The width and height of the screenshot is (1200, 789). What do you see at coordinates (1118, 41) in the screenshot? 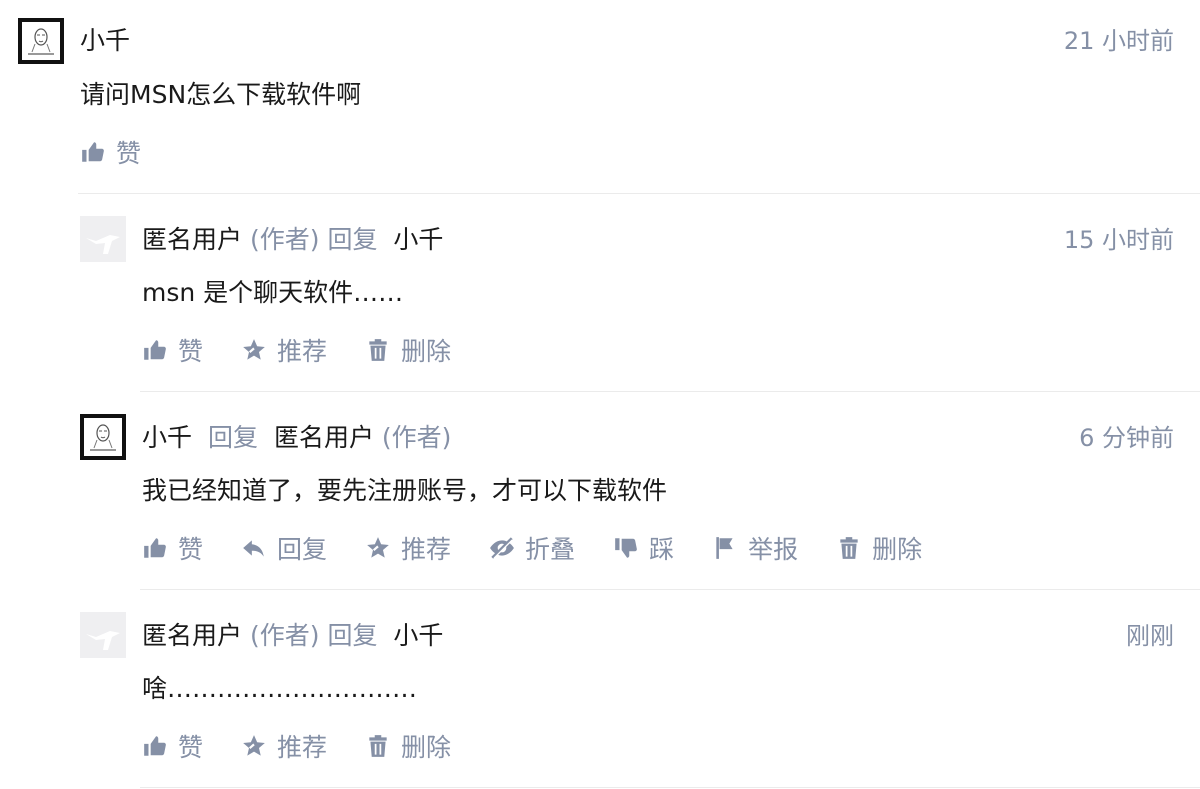
I see `timestamp: 21 小时前` at bounding box center [1118, 41].